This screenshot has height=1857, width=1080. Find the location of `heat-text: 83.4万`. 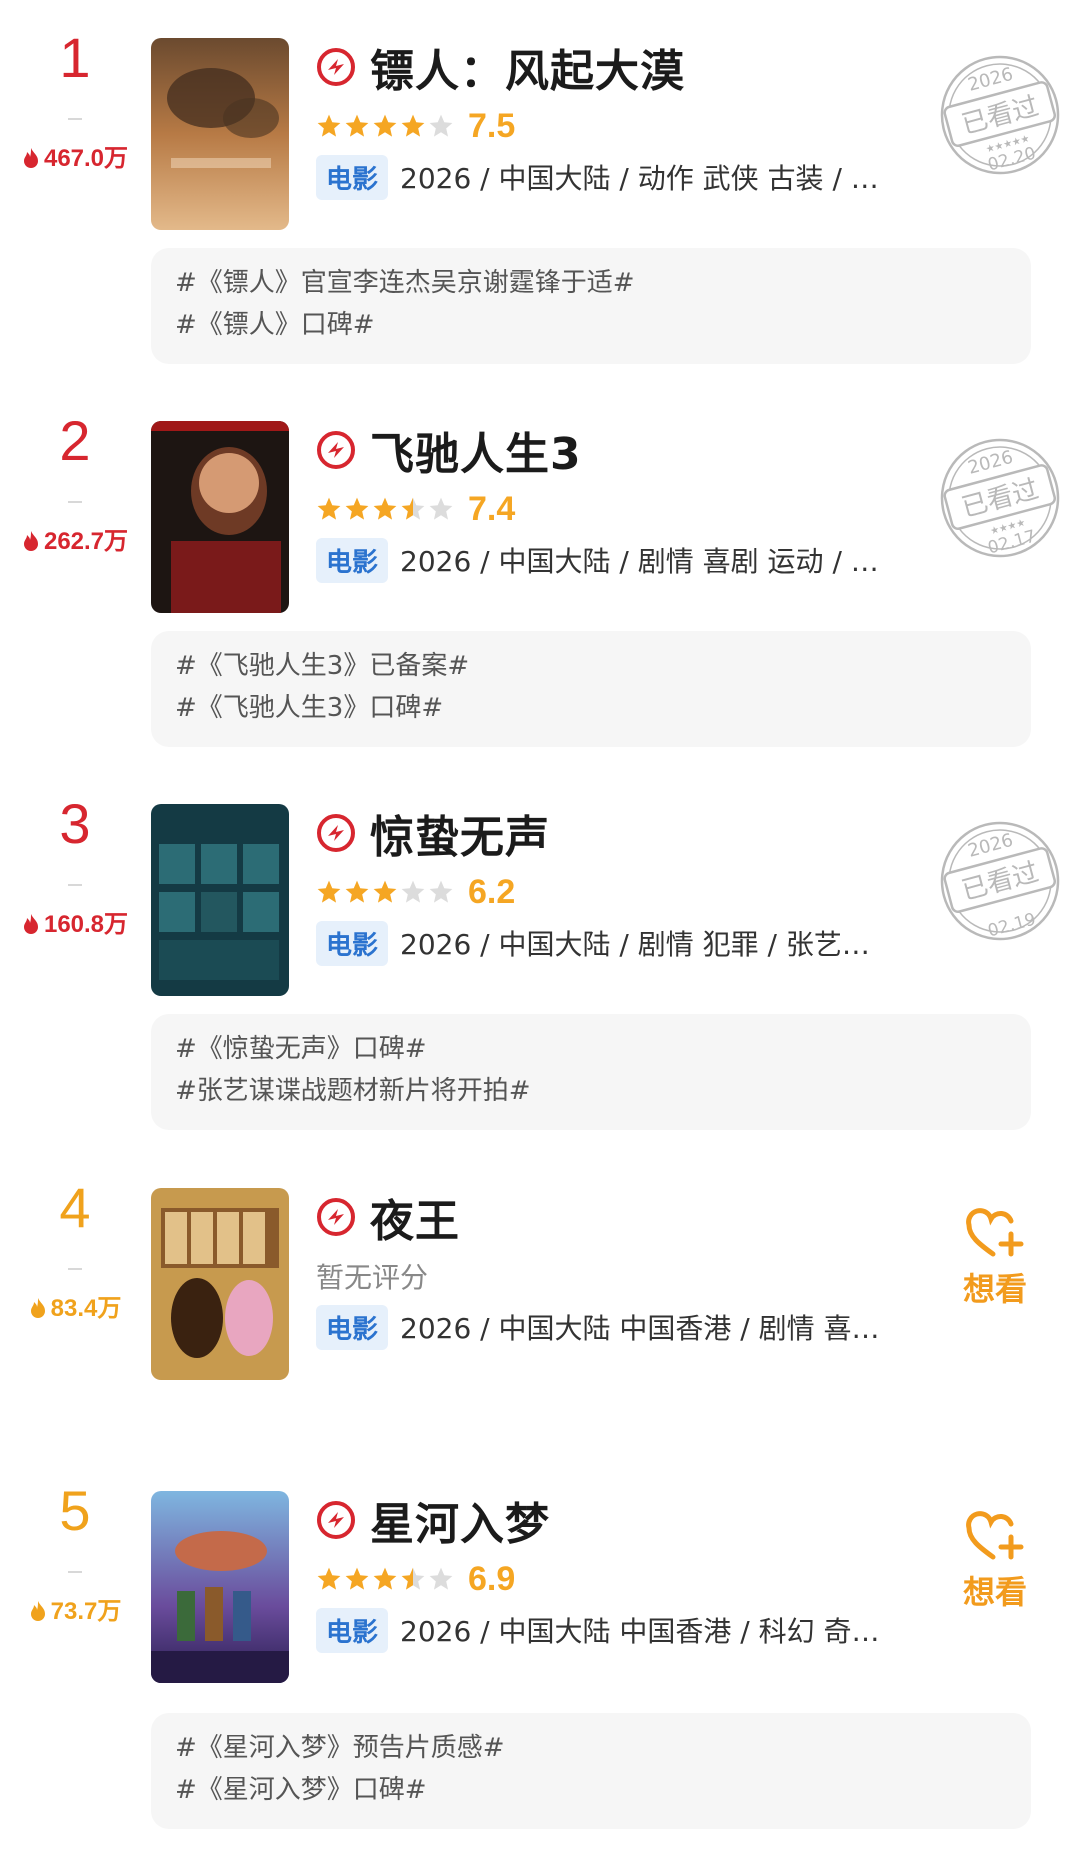

heat-text: 83.4万 is located at coordinates (86, 1308).